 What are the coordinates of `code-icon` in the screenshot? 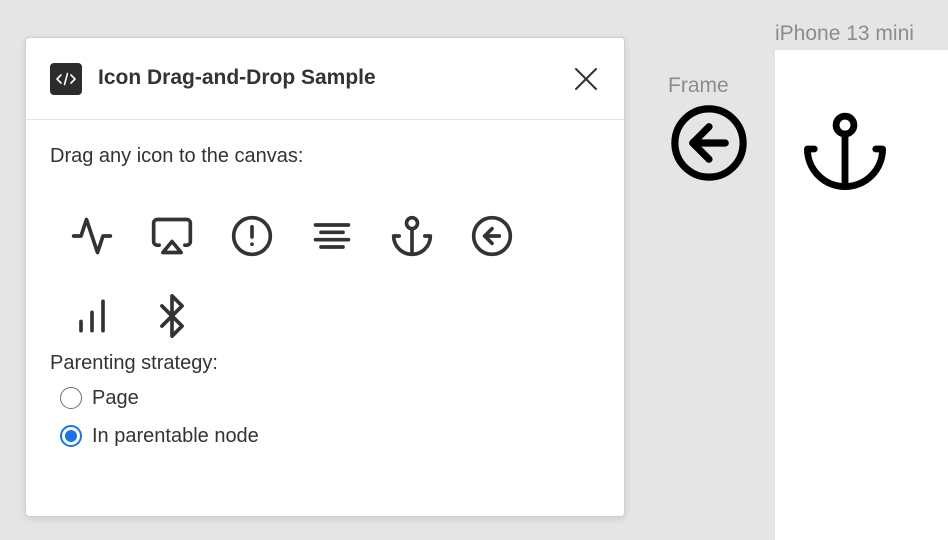 It's located at (66, 79).